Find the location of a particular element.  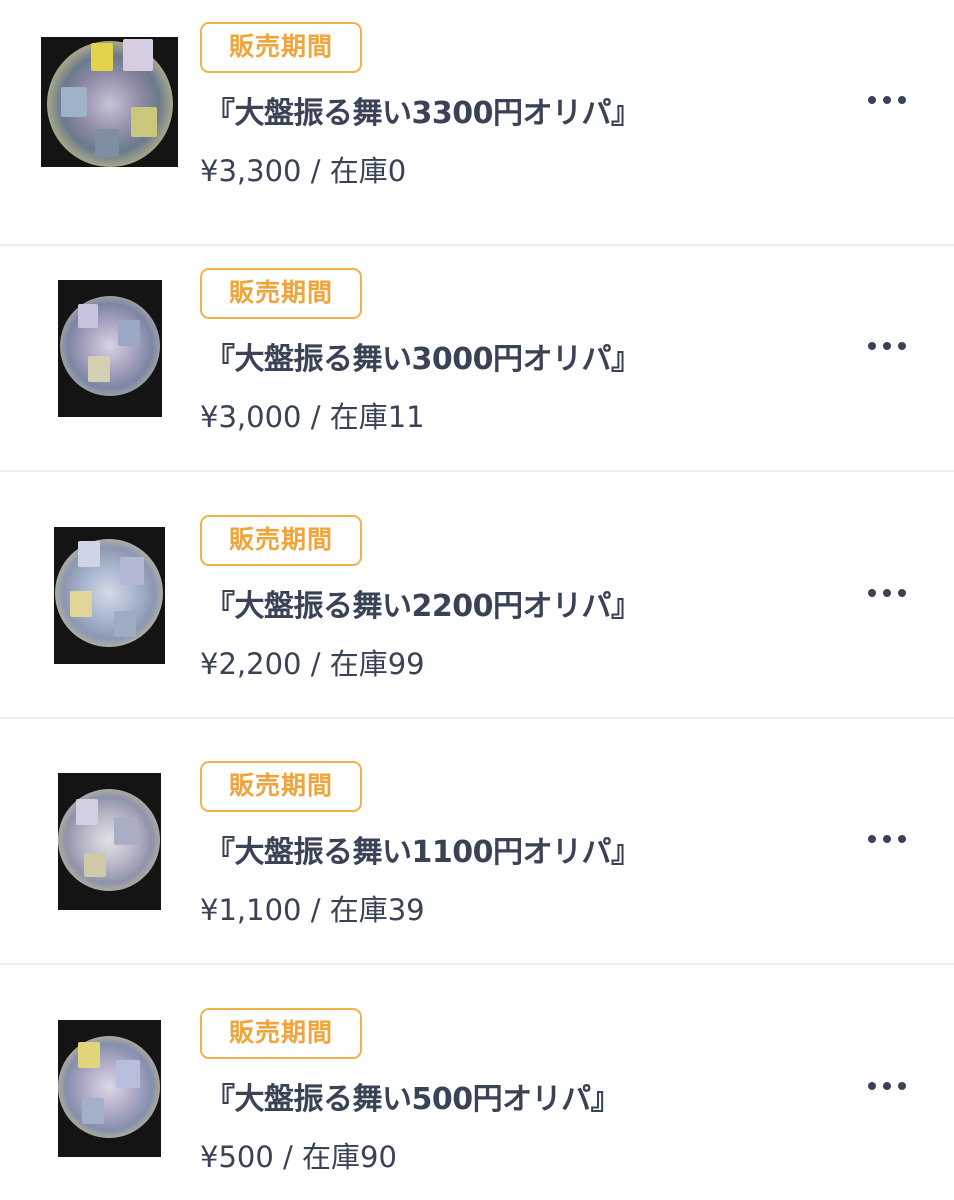

price-stock: ¥500 / 在庫90 is located at coordinates (298, 1155).